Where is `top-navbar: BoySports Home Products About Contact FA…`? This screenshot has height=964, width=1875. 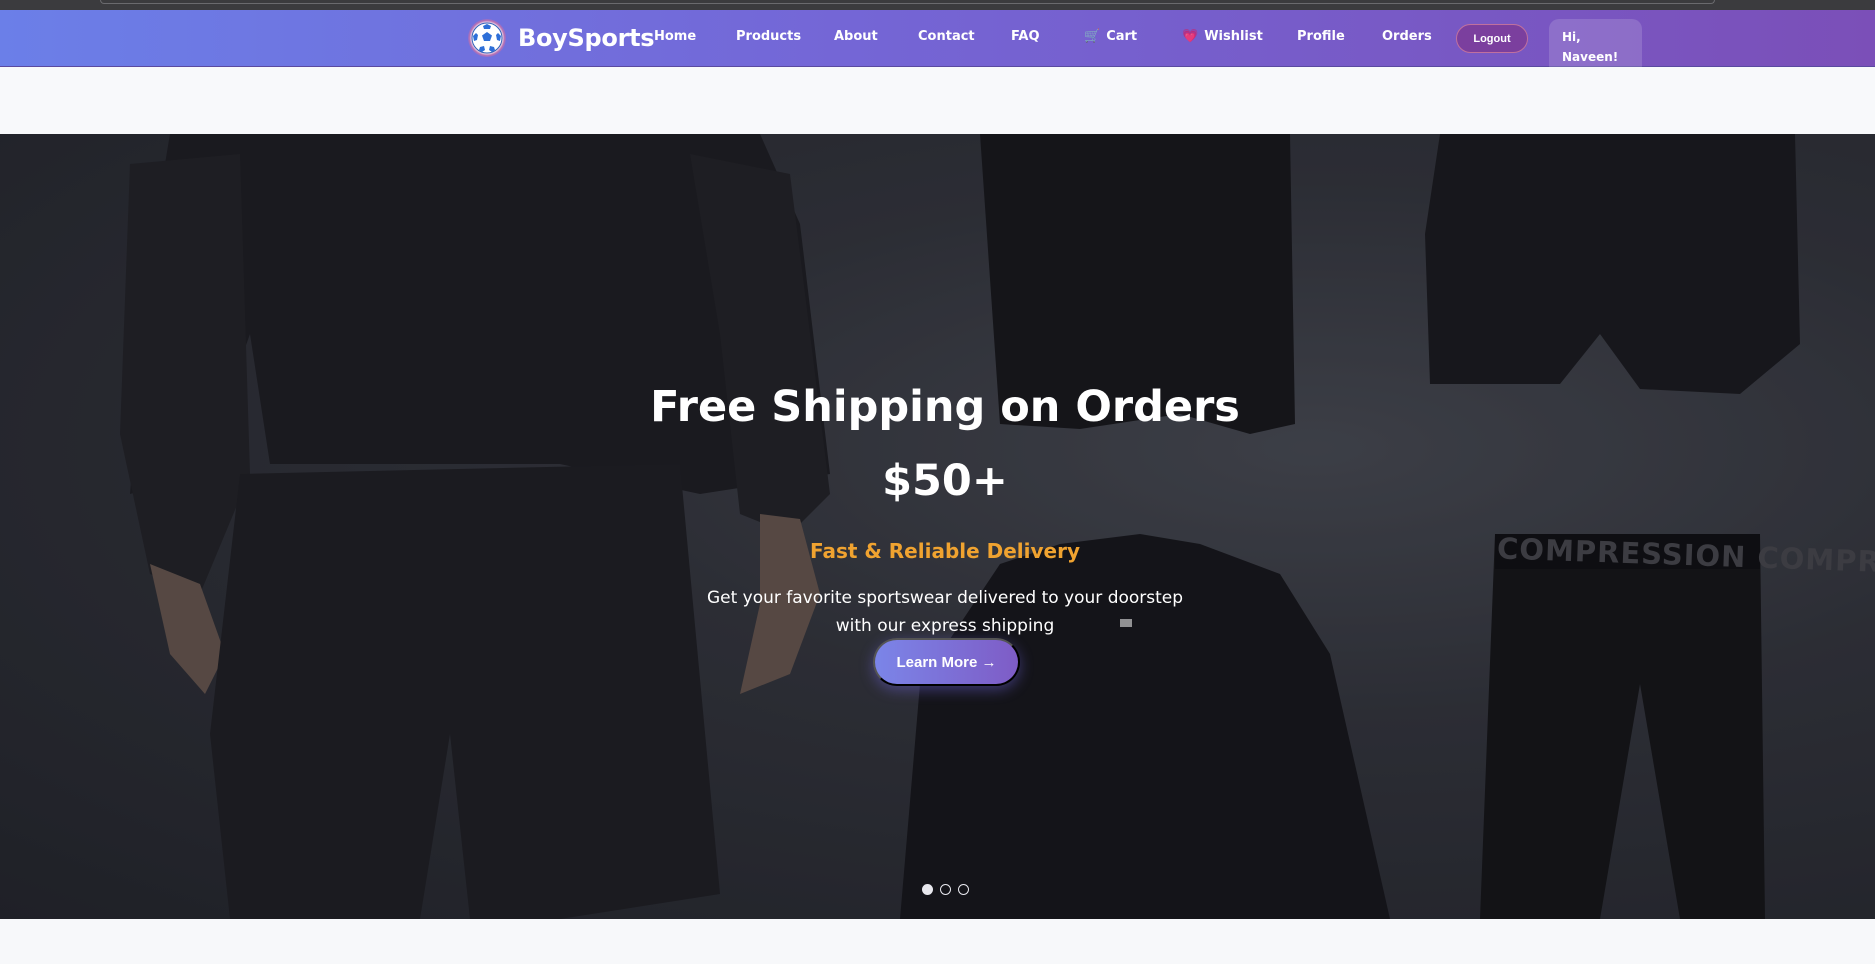
top-navbar: BoySports Home Products About Contact FA… is located at coordinates (937, 43).